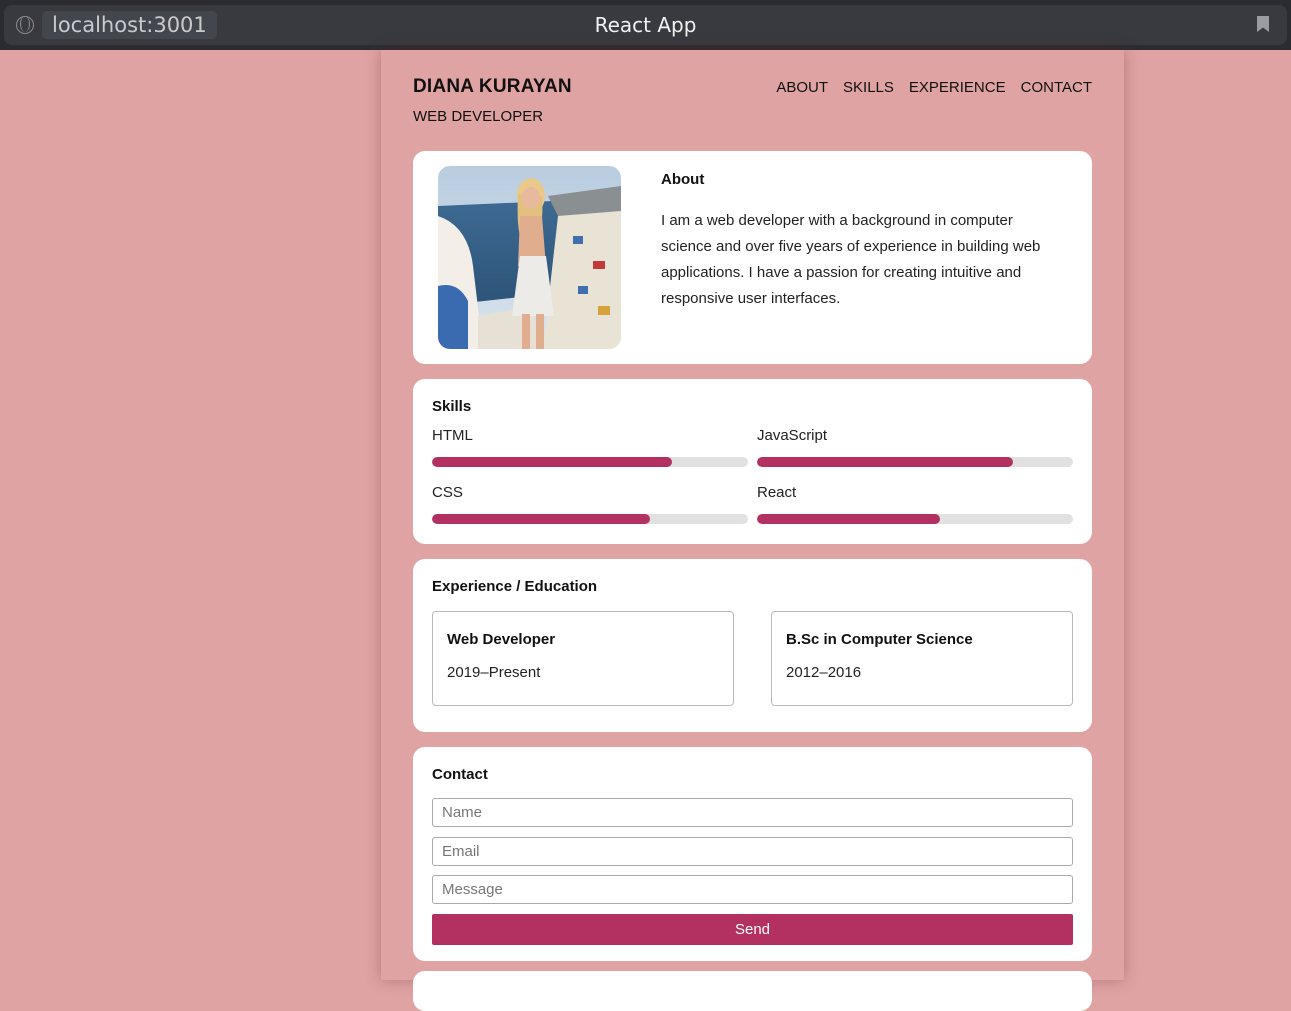  What do you see at coordinates (824, 672) in the screenshot?
I see `education-item-period: 2012–2016` at bounding box center [824, 672].